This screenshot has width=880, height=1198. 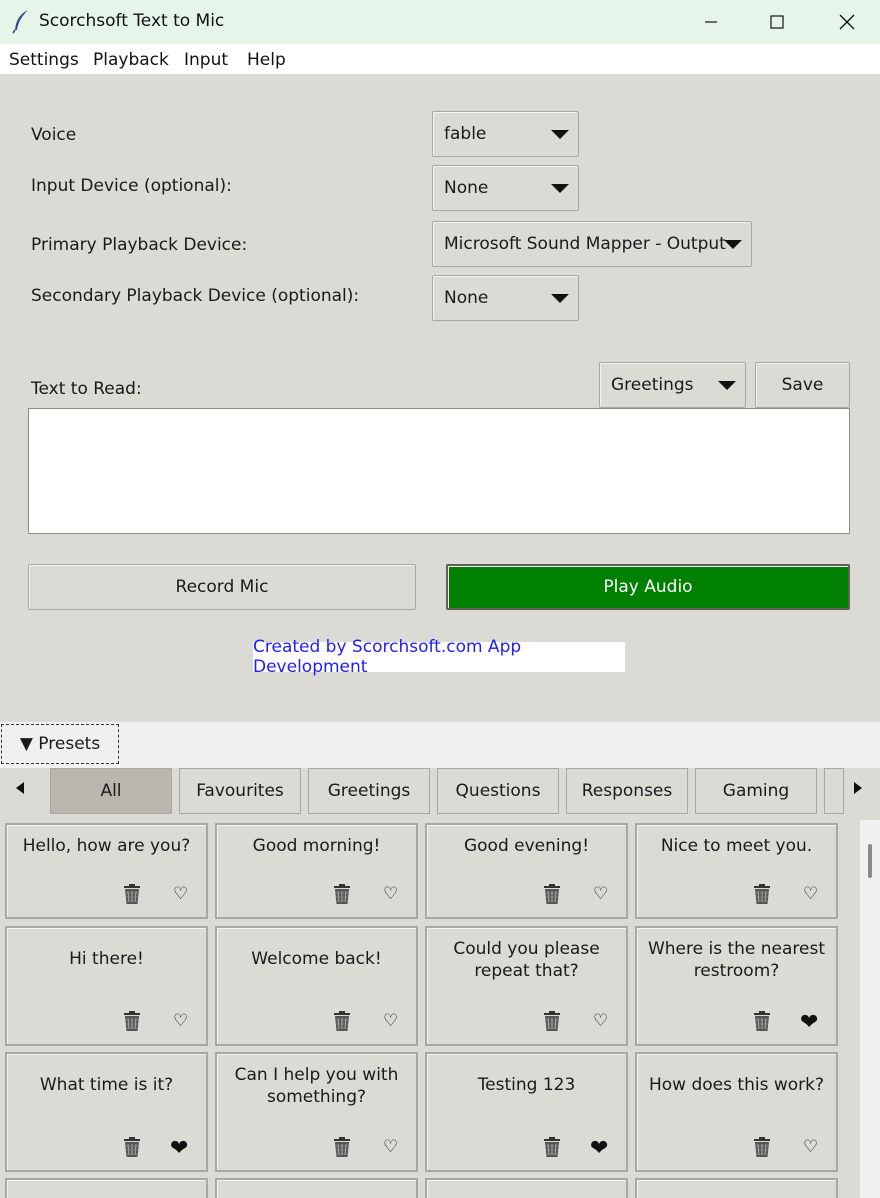 I want to click on primary-playback-select: Microsoft Sound Mapper - Output, so click(x=592, y=244).